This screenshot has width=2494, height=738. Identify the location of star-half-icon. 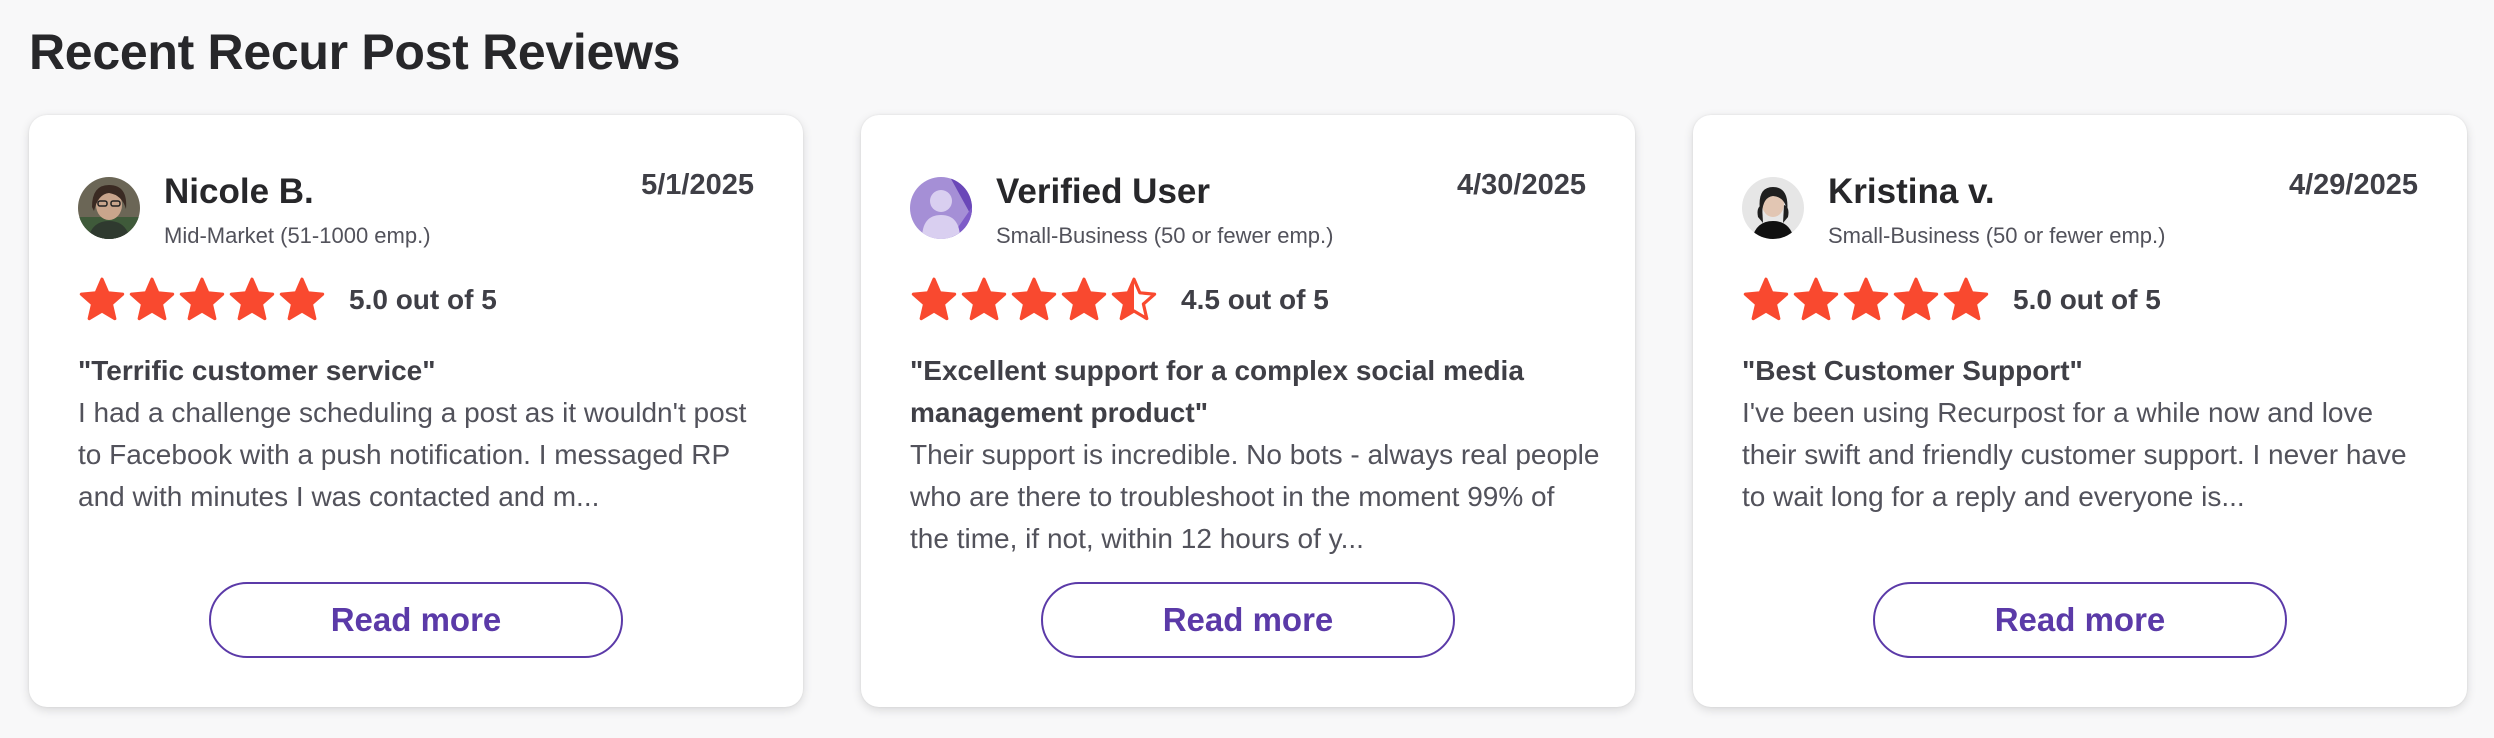
(1134, 299).